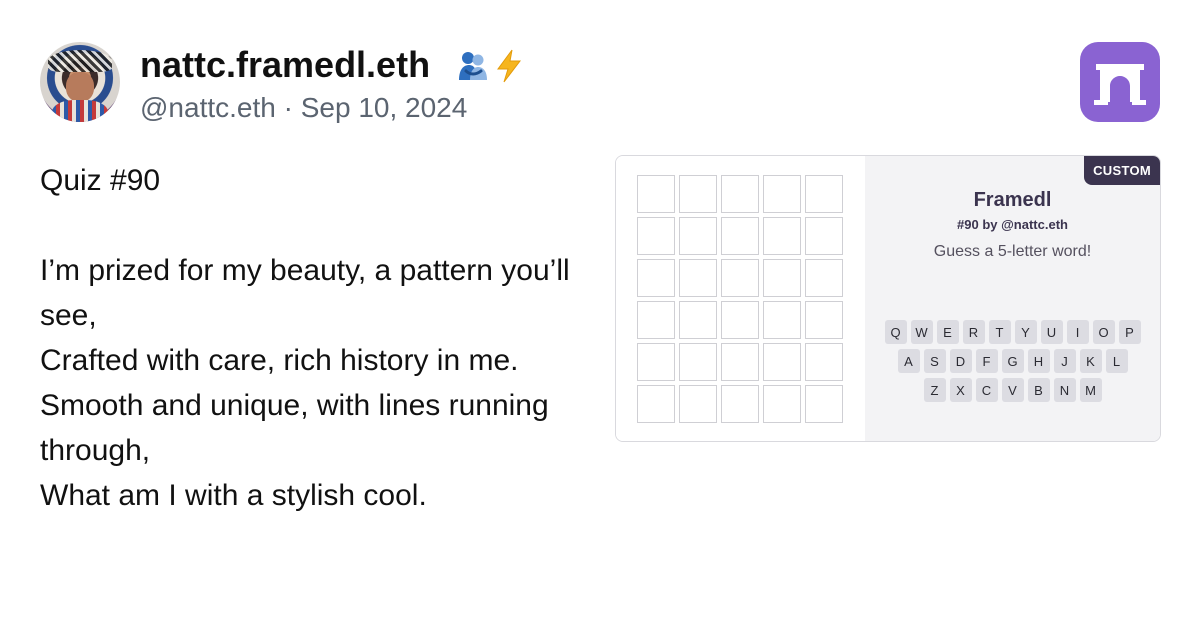 This screenshot has width=1200, height=630. Describe the element at coordinates (285, 65) in the screenshot. I see `author-display-name: nattc.framedl.eth` at that location.